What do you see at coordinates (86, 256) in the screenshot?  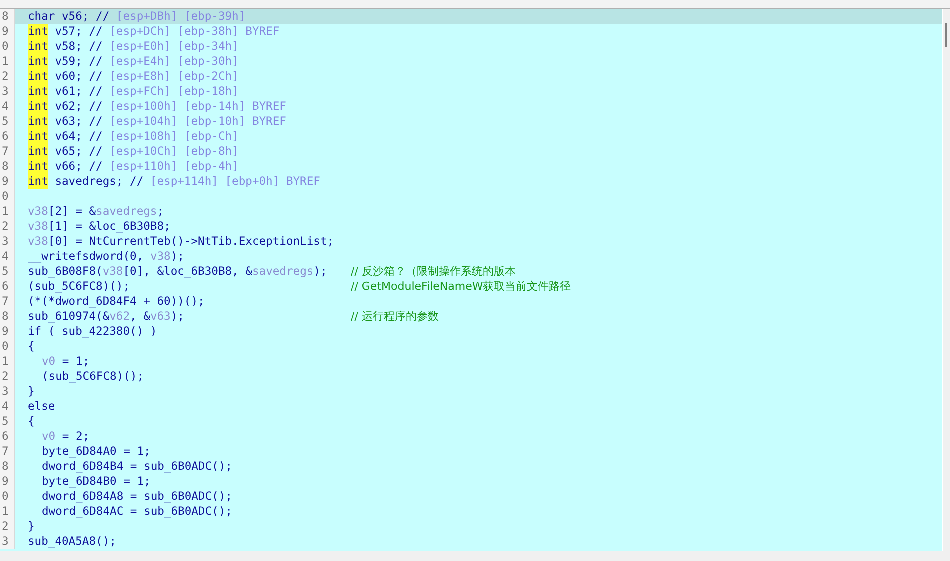 I see `code-text: __writefsdword(0,` at bounding box center [86, 256].